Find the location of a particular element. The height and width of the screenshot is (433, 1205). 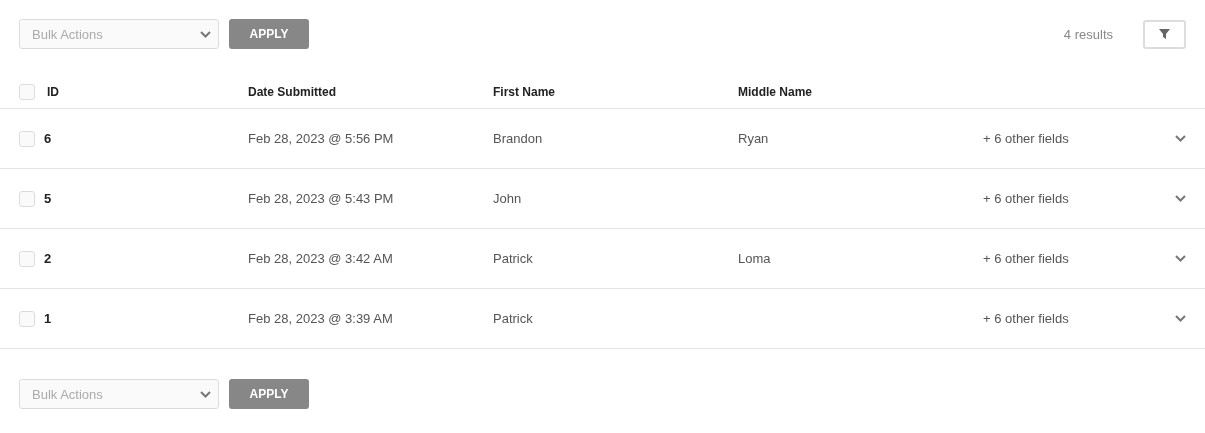

column-header: Date Submitted is located at coordinates (292, 91).